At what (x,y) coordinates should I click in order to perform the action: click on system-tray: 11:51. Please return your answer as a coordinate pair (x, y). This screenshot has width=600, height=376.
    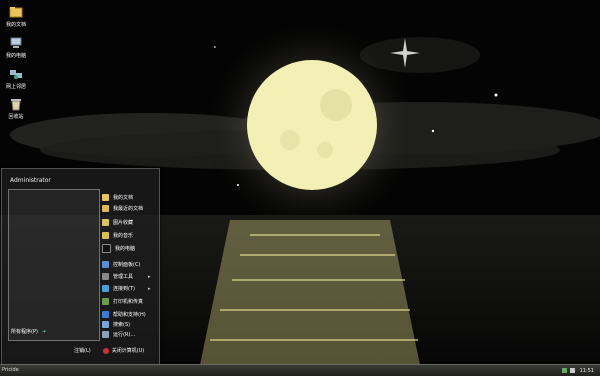
    Looking at the image, I should click on (579, 370).